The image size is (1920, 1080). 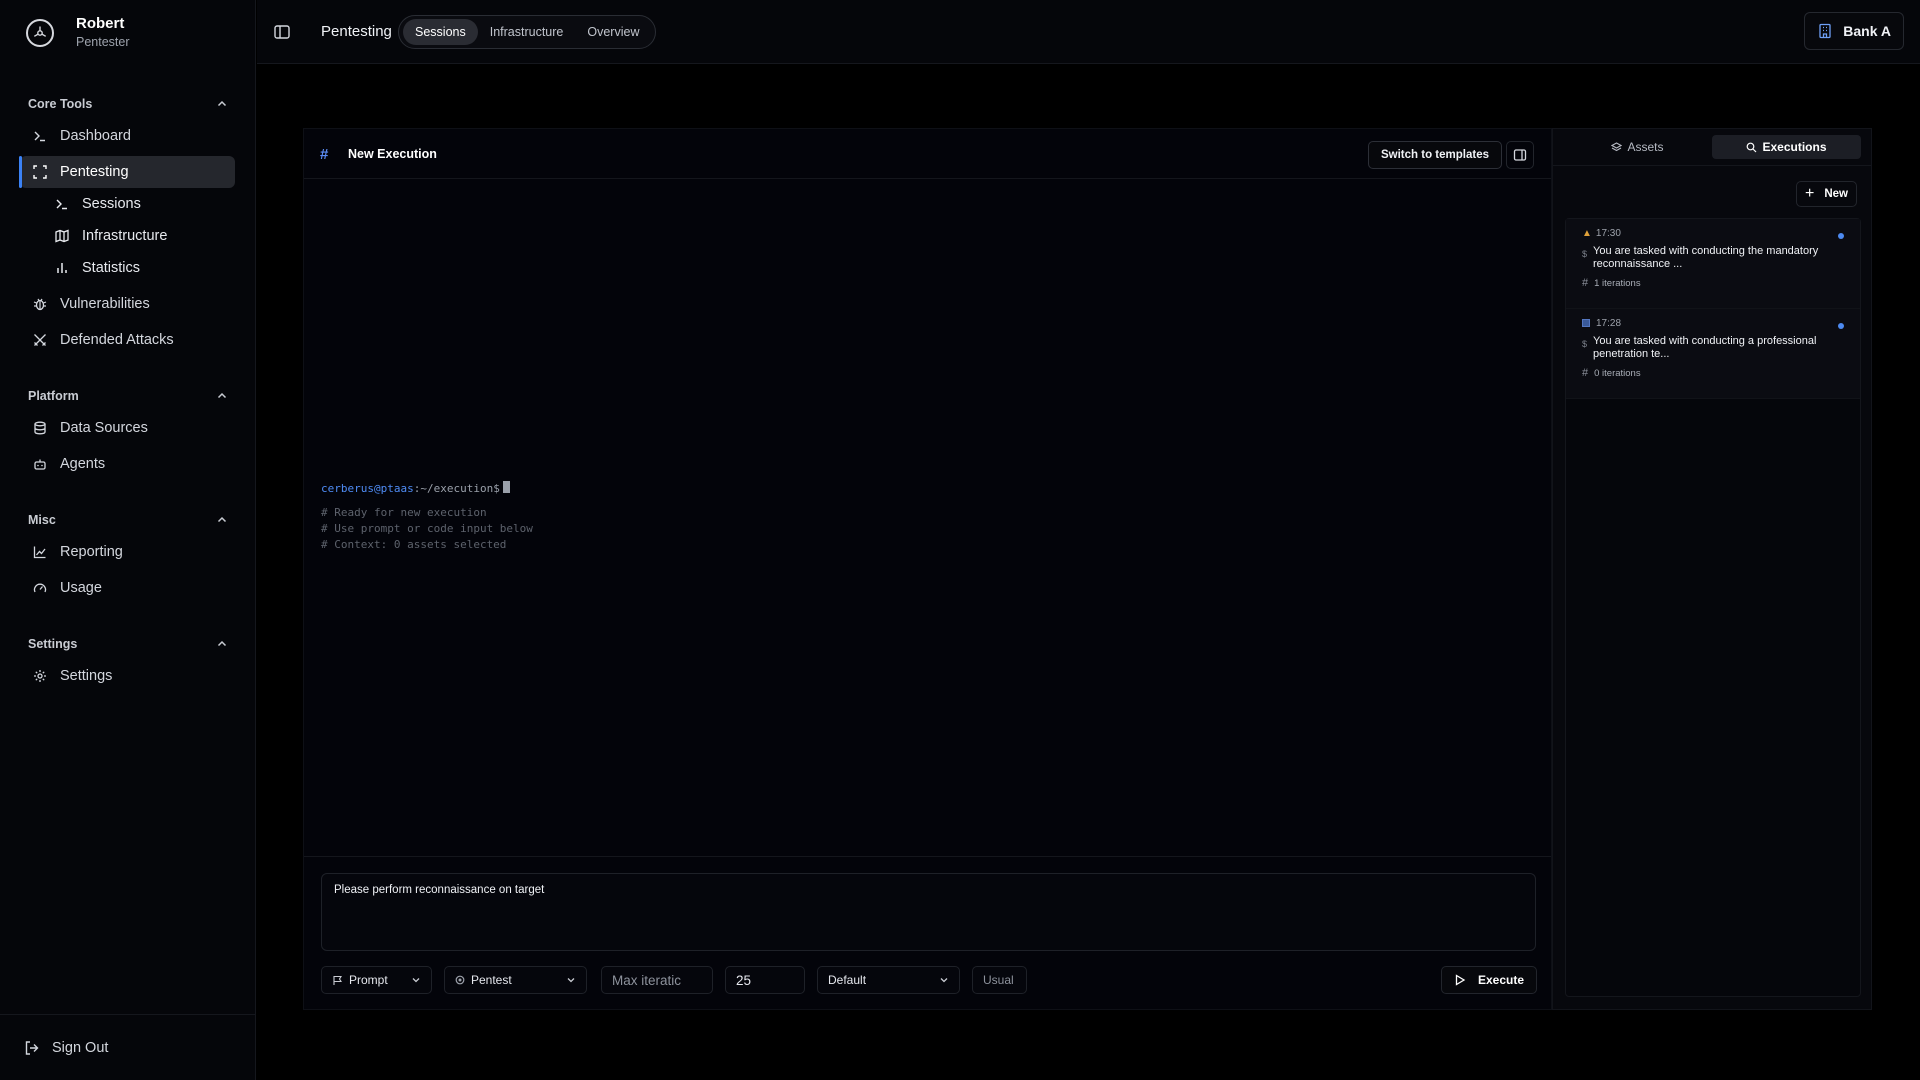 I want to click on execute-button: Execute, so click(x=1489, y=980).